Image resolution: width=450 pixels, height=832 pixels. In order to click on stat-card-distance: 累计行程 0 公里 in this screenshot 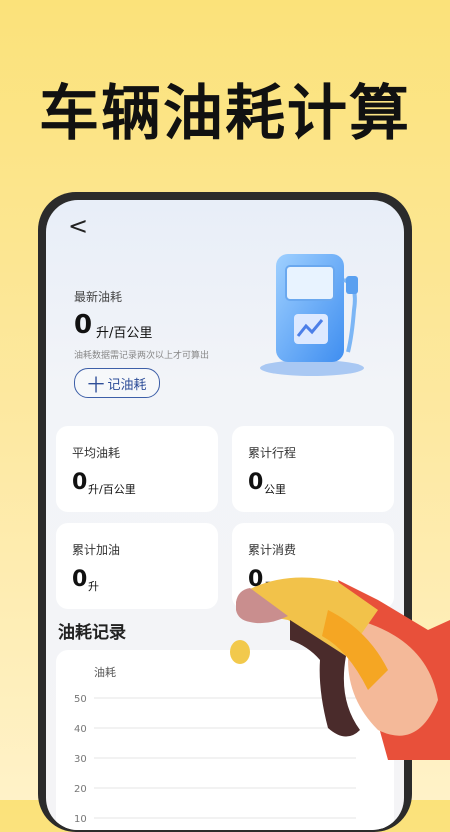, I will do `click(313, 469)`.